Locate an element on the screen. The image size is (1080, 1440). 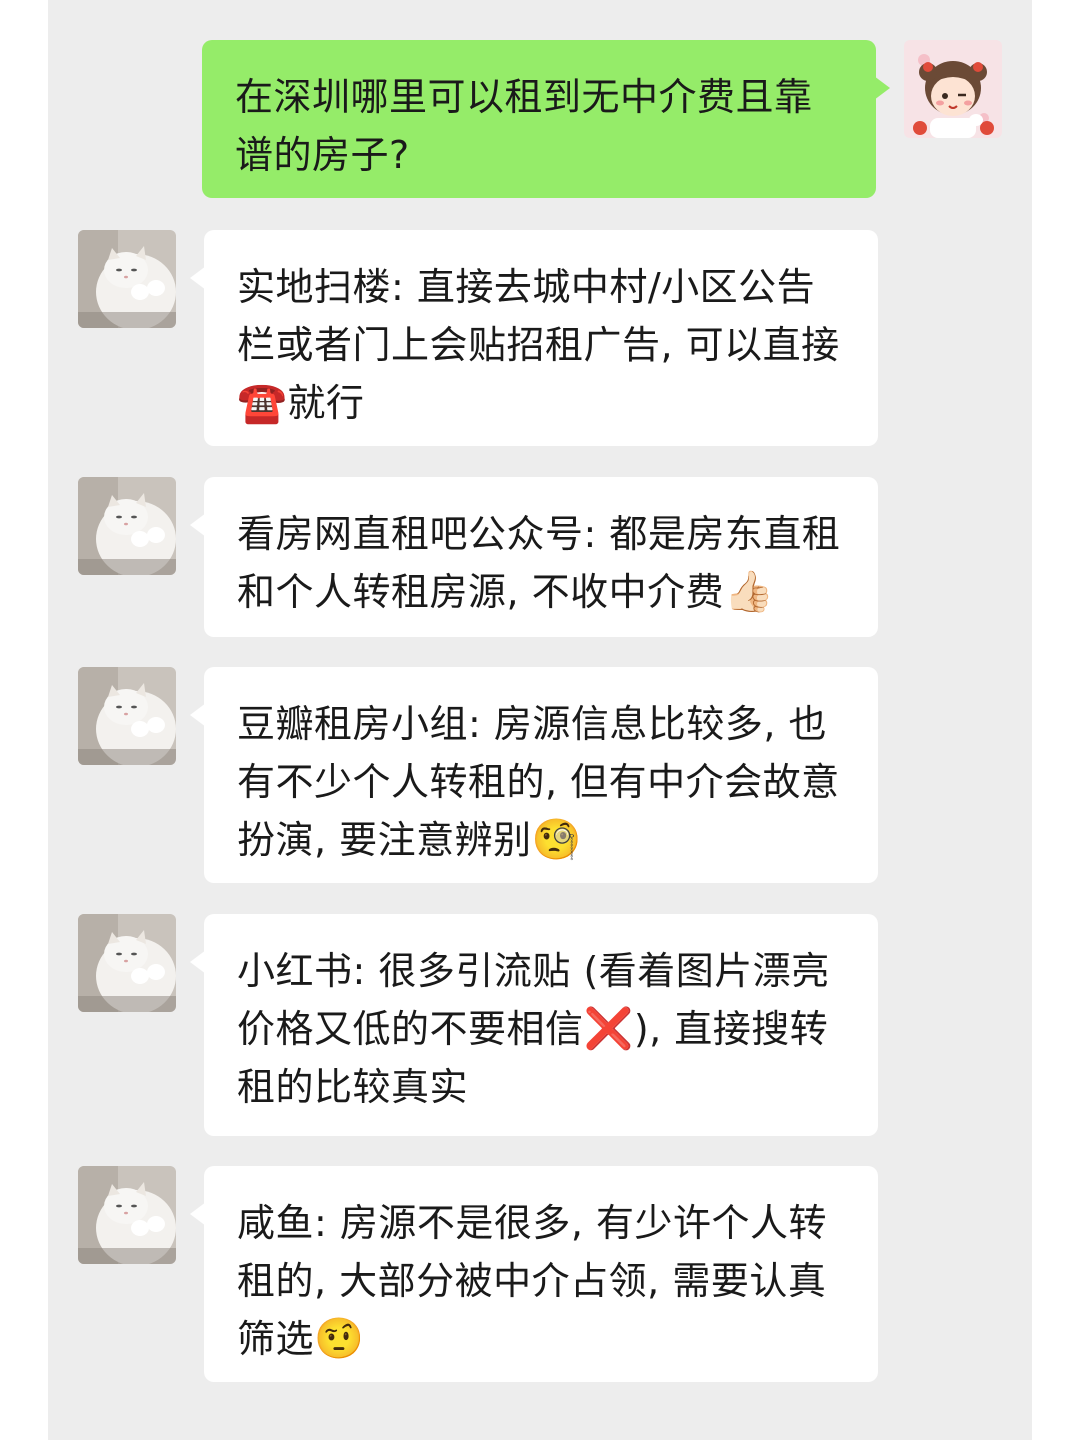
my-message-text: 在深圳哪里可以租到无中介费且靠谱的房子? is located at coordinates (524, 126).